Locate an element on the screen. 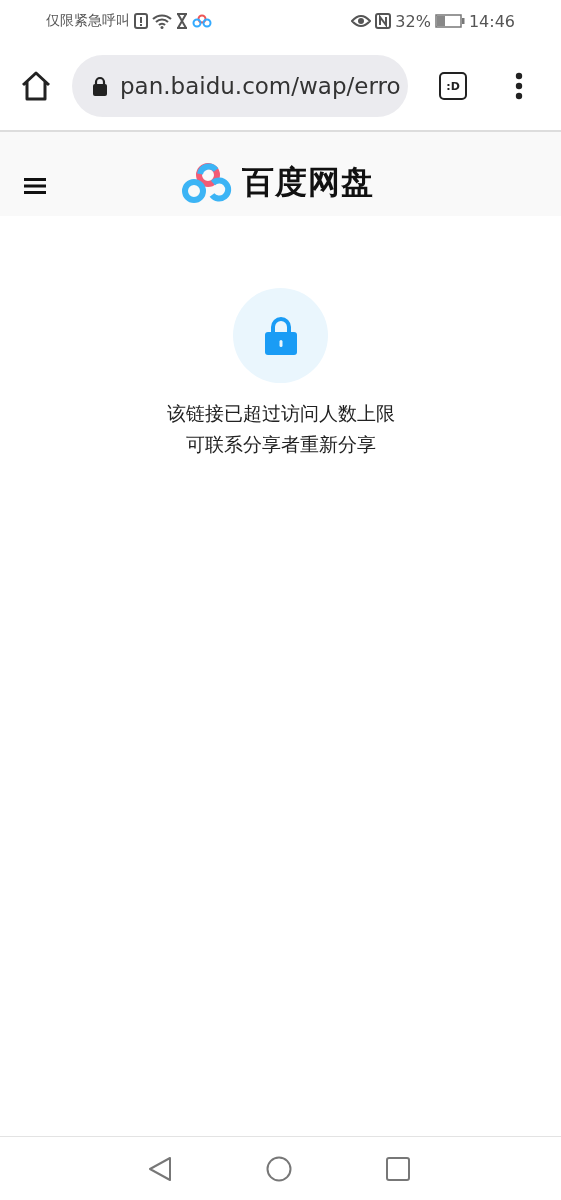 Image resolution: width=561 pixels, height=1200 pixels. recent-apps-icon is located at coordinates (398, 1168).